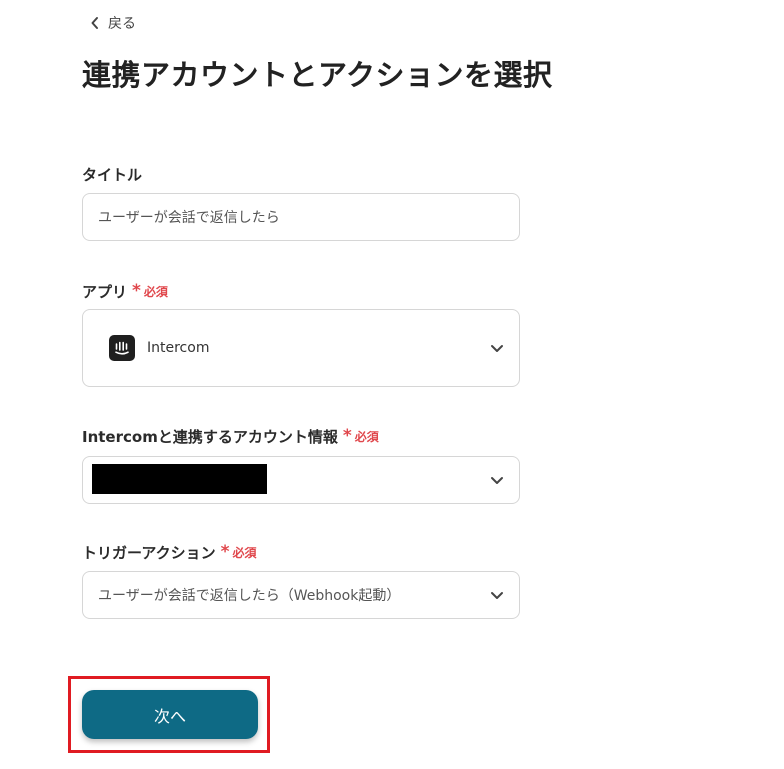  I want to click on title-input-box, so click(301, 217).